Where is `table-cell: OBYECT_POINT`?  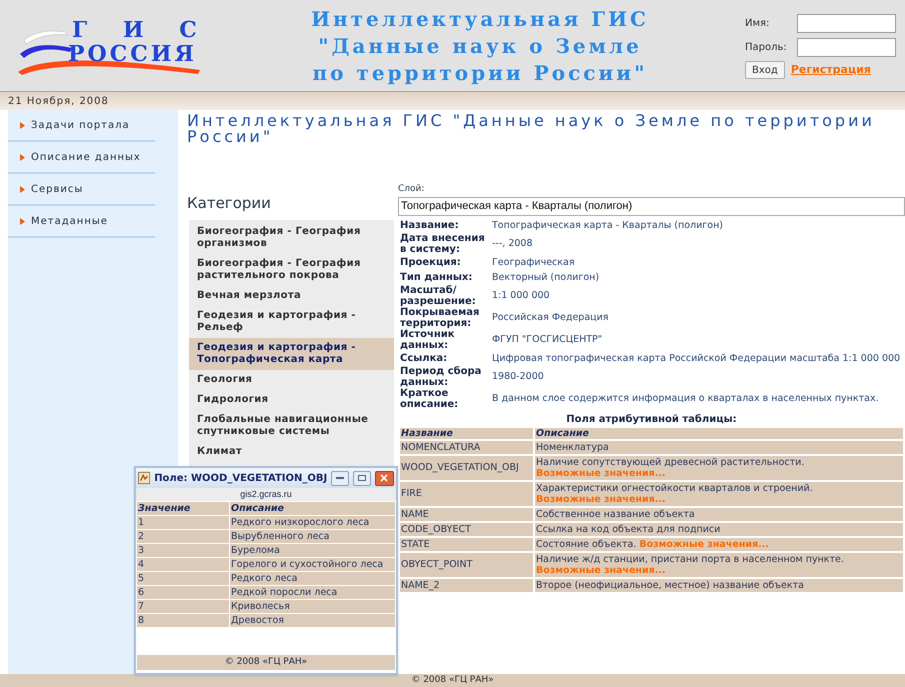 table-cell: OBYECT_POINT is located at coordinates (466, 564).